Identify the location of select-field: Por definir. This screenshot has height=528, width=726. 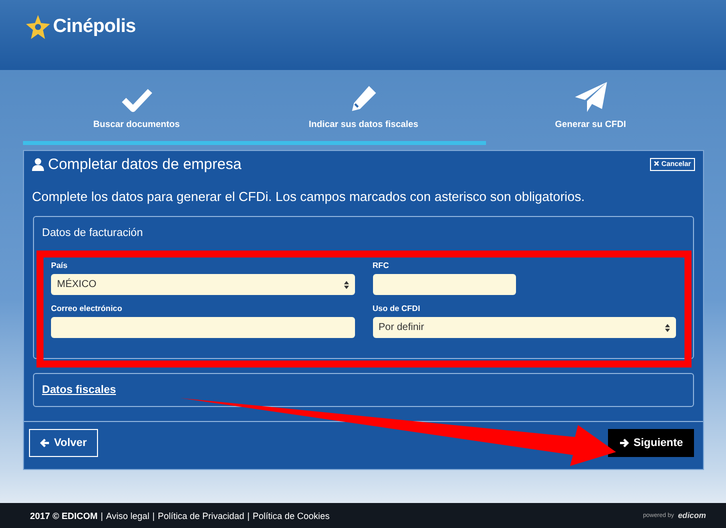
(524, 327).